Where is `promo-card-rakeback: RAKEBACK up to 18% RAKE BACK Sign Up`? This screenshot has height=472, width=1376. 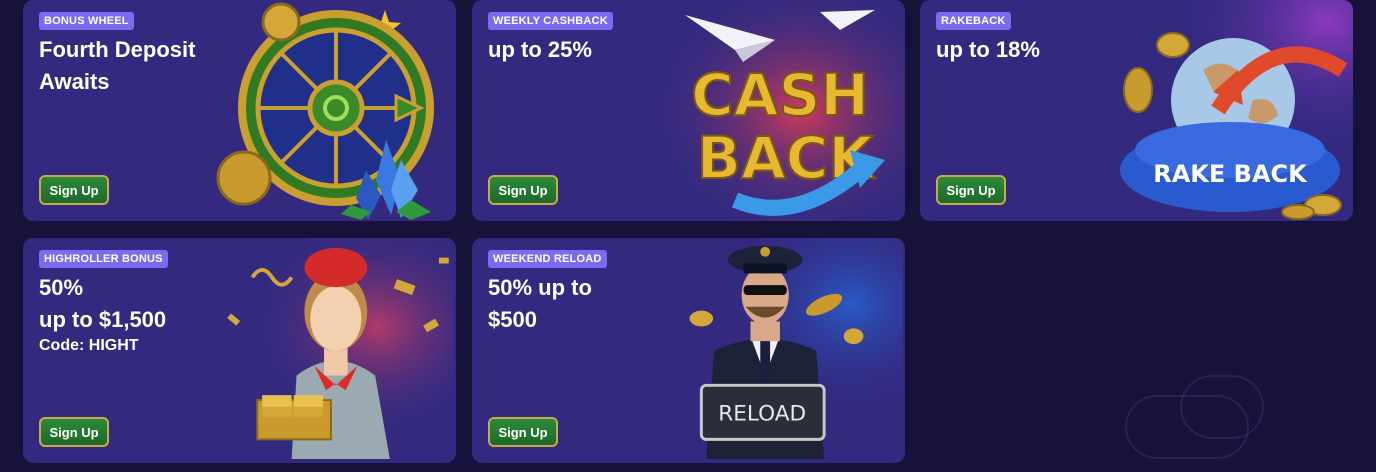
promo-card-rakeback: RAKEBACK up to 18% RAKE BACK Sign Up is located at coordinates (1136, 110).